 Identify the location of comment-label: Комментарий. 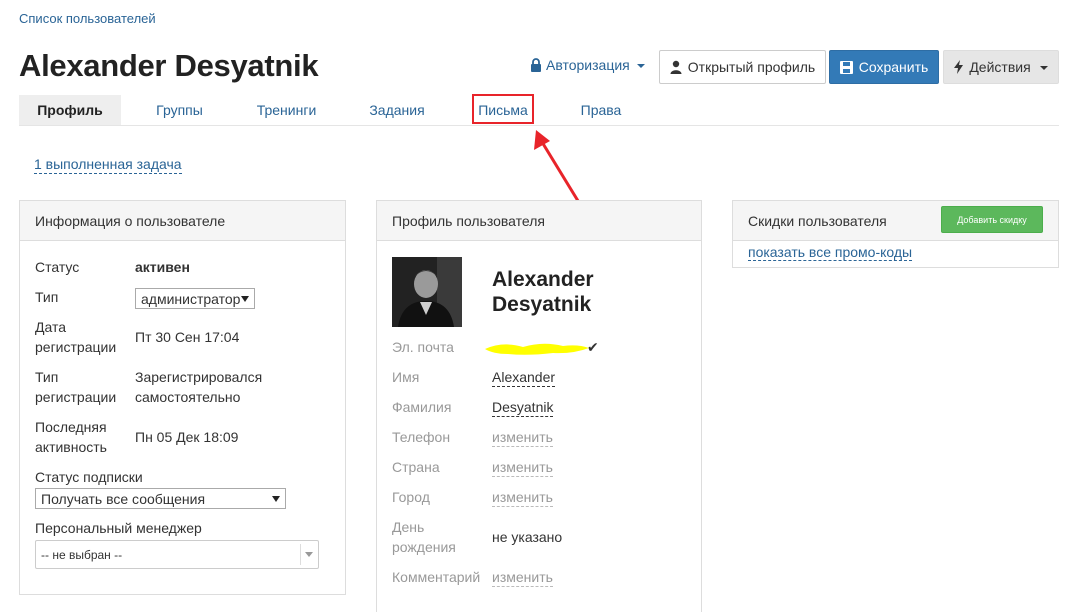
(436, 577).